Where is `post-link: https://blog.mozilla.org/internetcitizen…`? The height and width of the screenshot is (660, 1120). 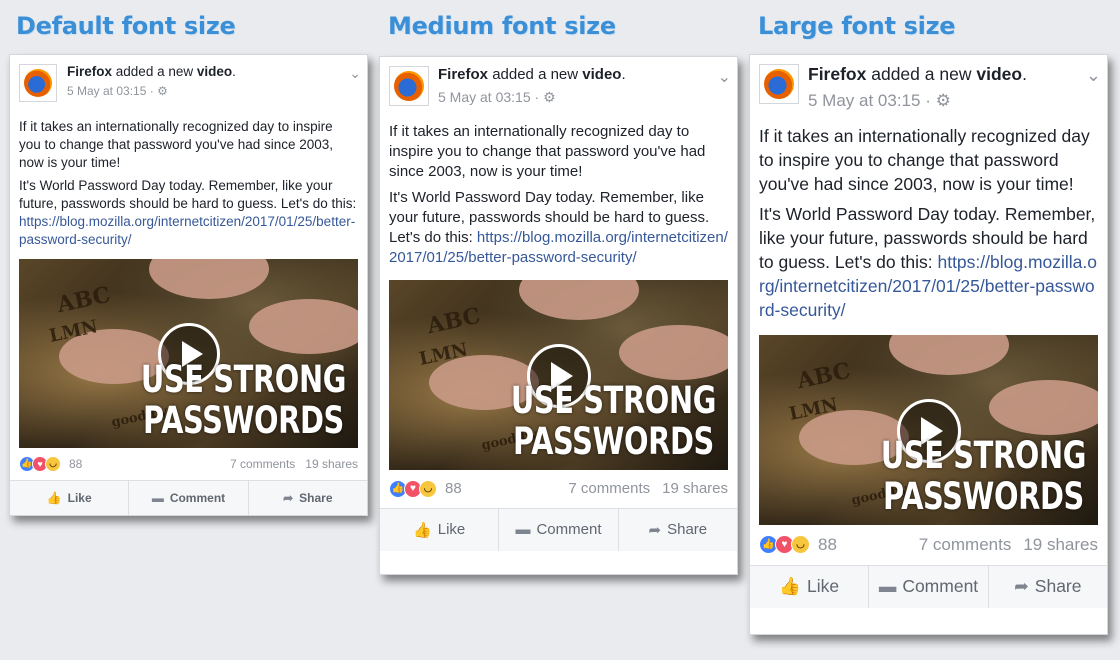 post-link: https://blog.mozilla.org/internetcitizen… is located at coordinates (187, 230).